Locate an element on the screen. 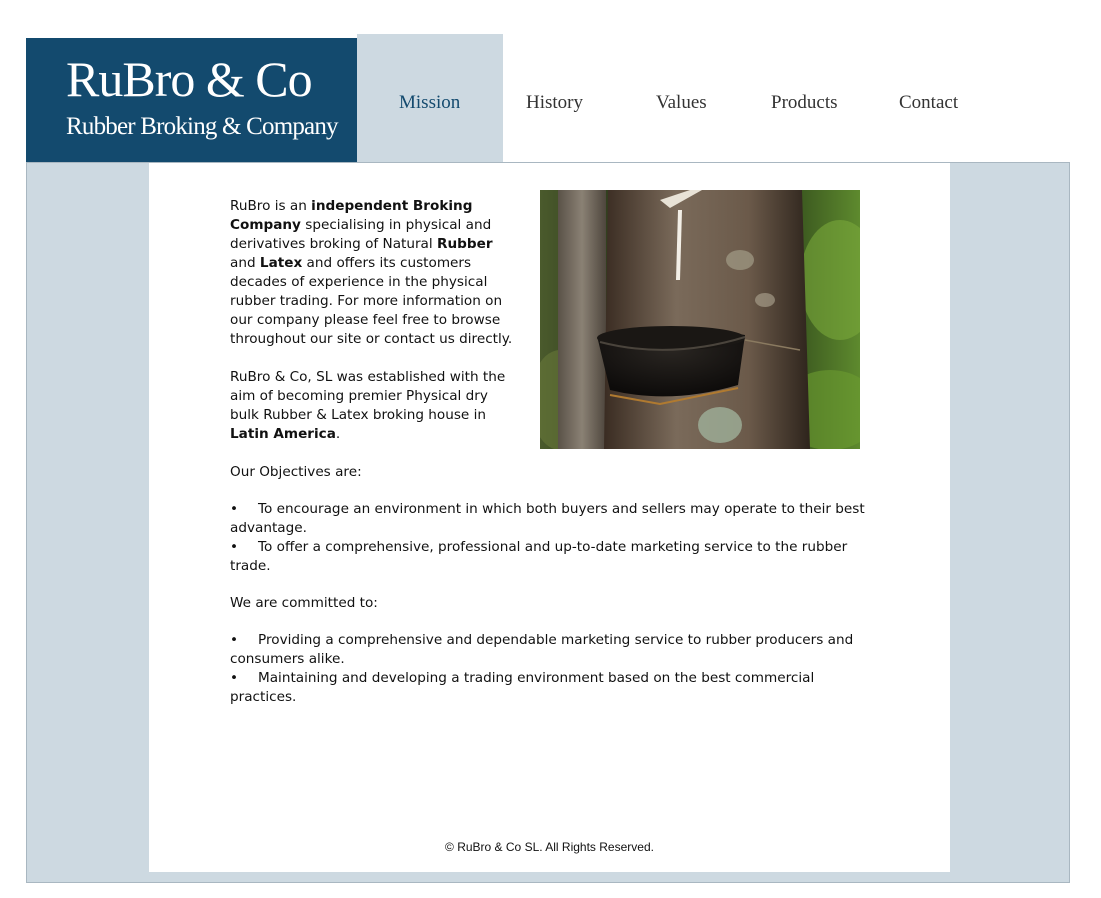 This screenshot has width=1101, height=898. nav-item-contact: Contact is located at coordinates (932, 98).